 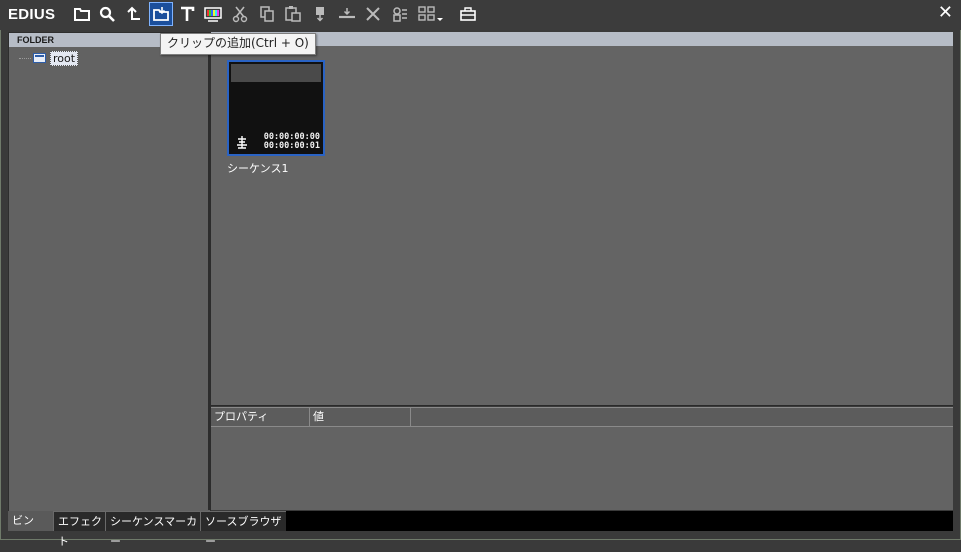 What do you see at coordinates (82, 14) in the screenshot?
I see `new-folder-icon` at bounding box center [82, 14].